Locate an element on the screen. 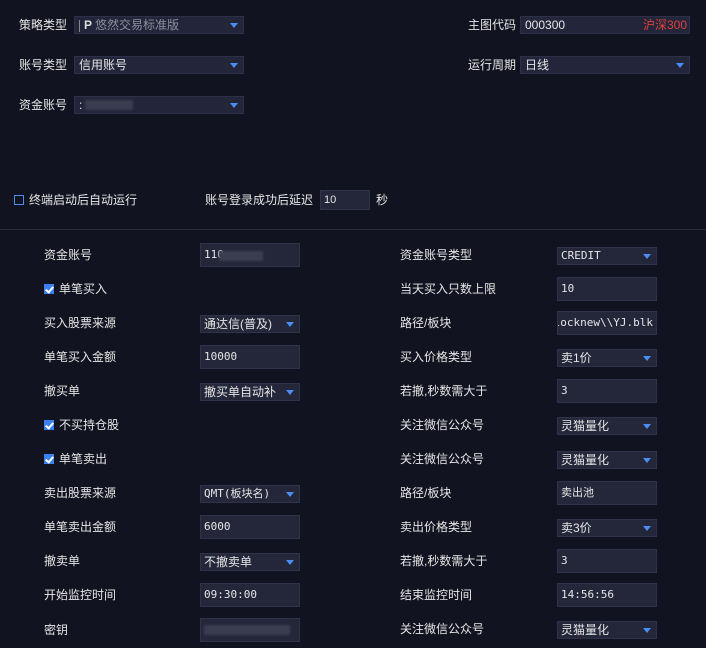 Image resolution: width=706 pixels, height=648 pixels. start-time-value: 09:30:00 is located at coordinates (230, 594).